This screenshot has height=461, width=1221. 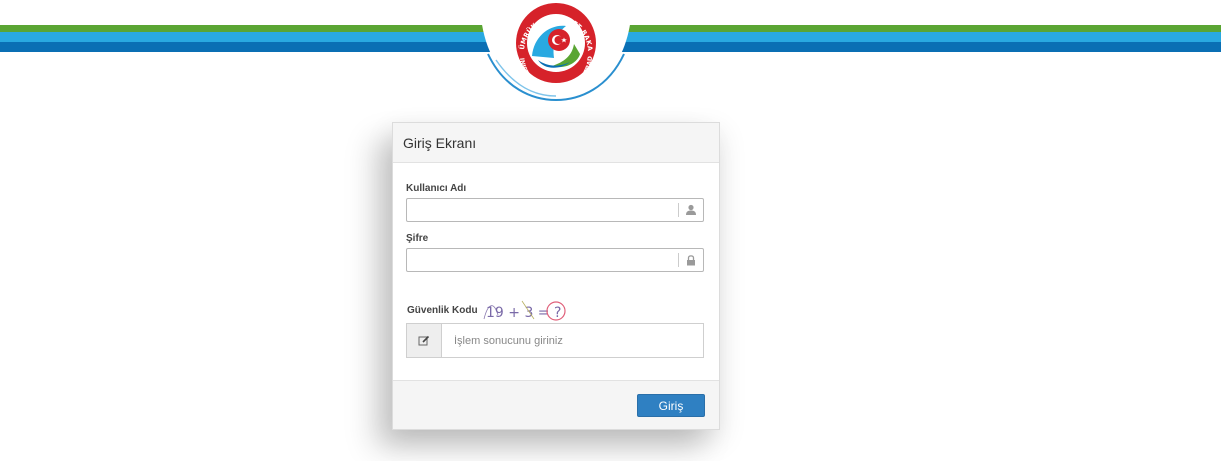 I want to click on captcha-text: 19 + 3 = ?, so click(x=523, y=313).